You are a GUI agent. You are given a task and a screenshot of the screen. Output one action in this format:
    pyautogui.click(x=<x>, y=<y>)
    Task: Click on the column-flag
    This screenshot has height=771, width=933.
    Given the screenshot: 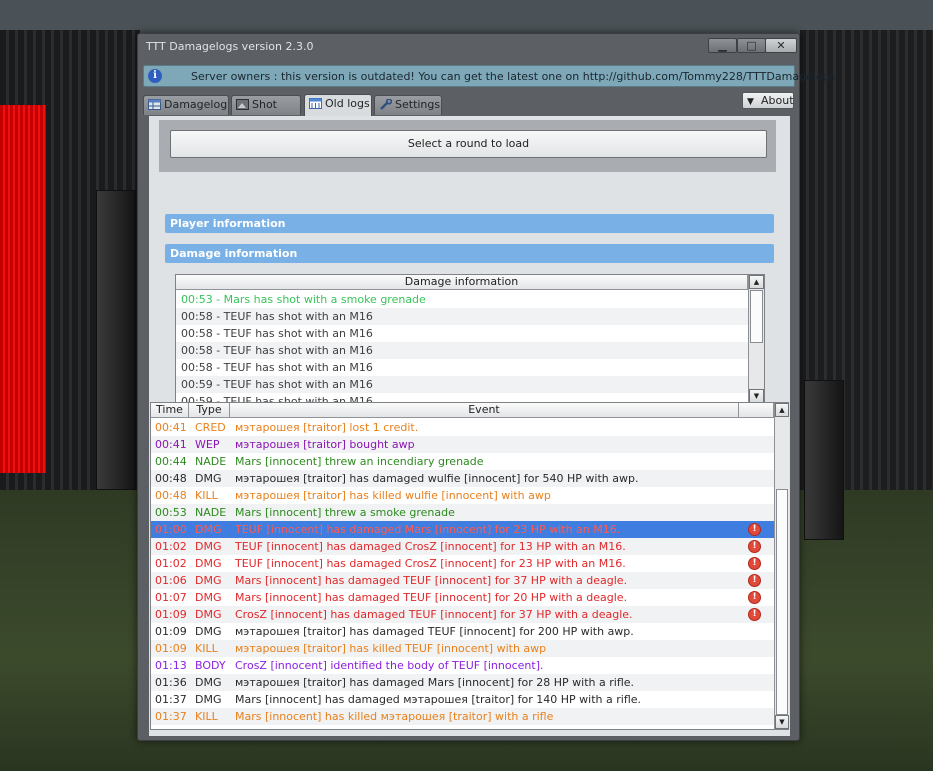 What is the action you would take?
    pyautogui.click(x=756, y=410)
    